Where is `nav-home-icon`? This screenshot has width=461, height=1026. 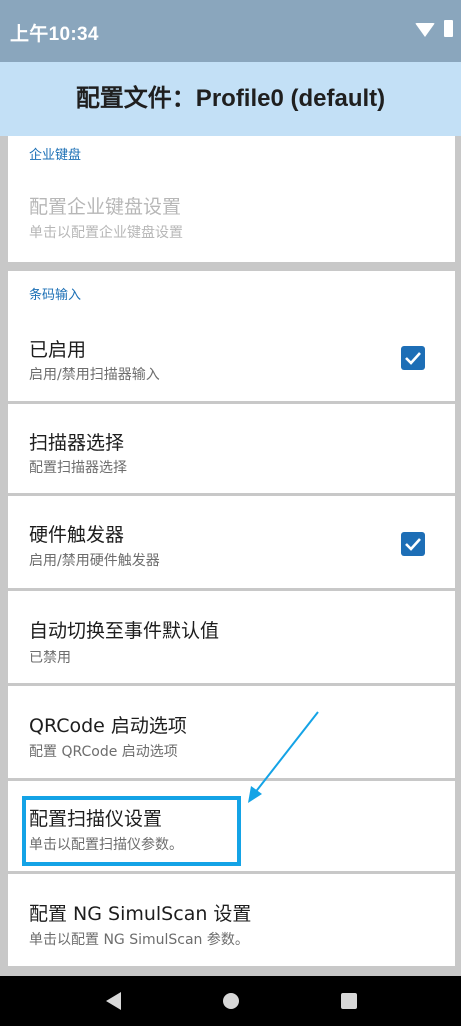 nav-home-icon is located at coordinates (231, 1001).